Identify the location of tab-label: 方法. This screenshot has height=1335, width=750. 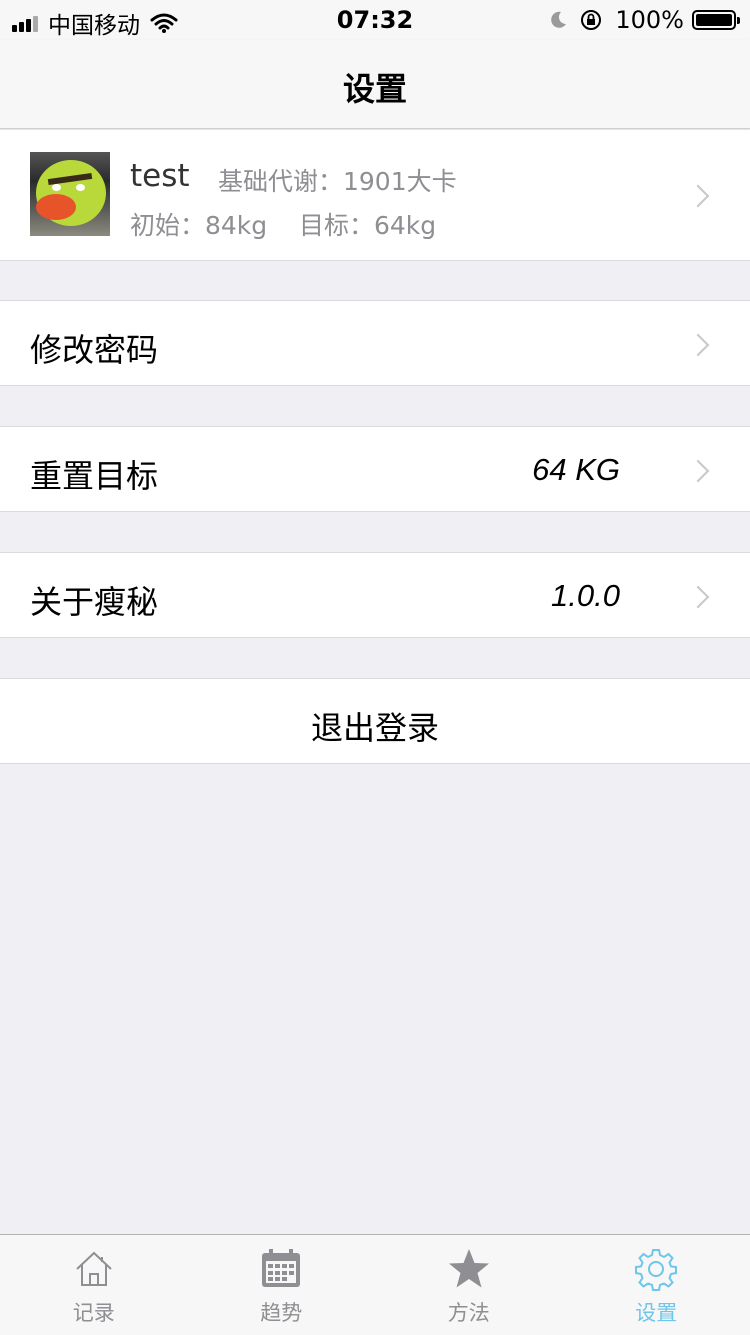
(469, 1312).